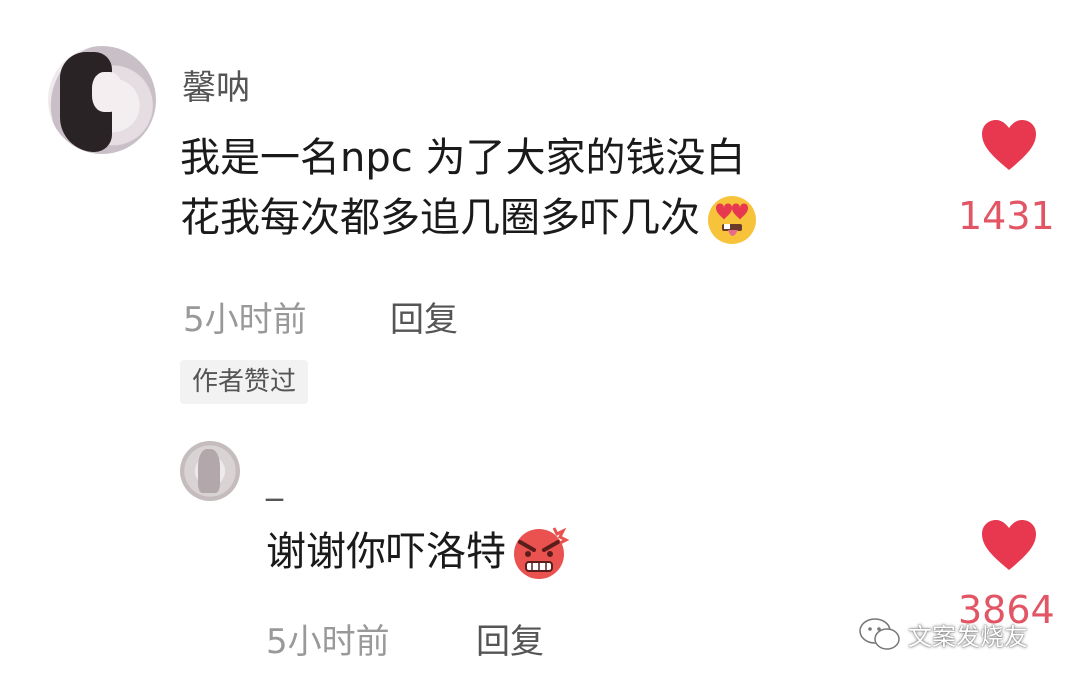 The image size is (1080, 682). I want to click on comment-text: 我是一名npc 为了大家的钱没白 花我每次都多追几圈多吓几次, so click(472, 188).